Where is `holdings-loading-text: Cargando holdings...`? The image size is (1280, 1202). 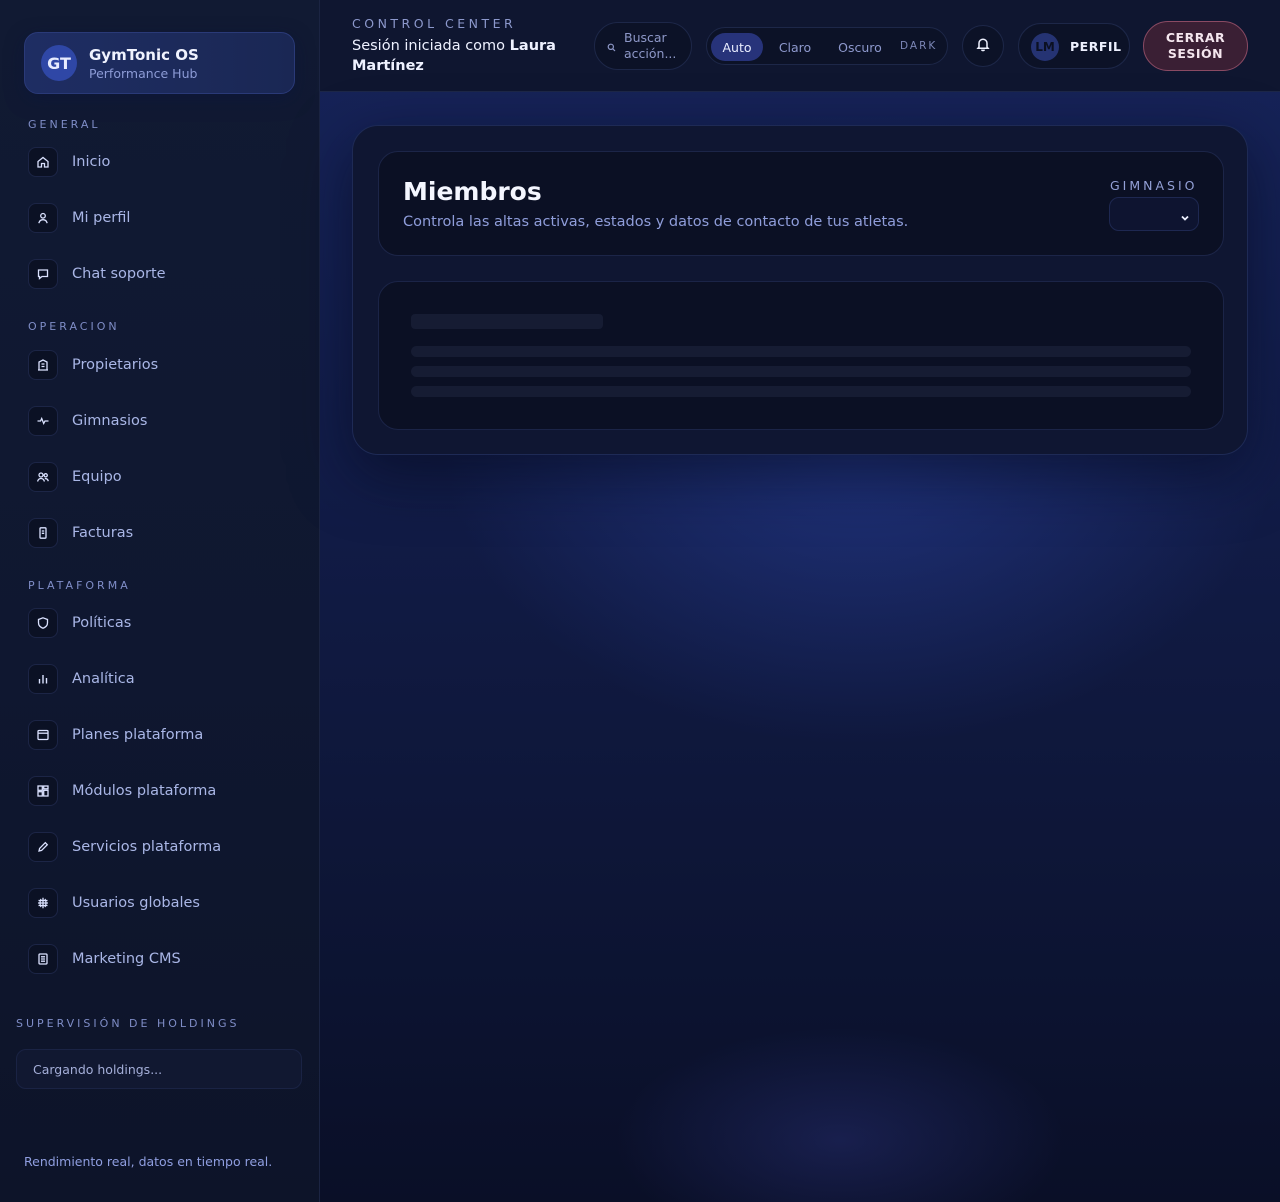
holdings-loading-text: Cargando holdings... is located at coordinates (98, 1069).